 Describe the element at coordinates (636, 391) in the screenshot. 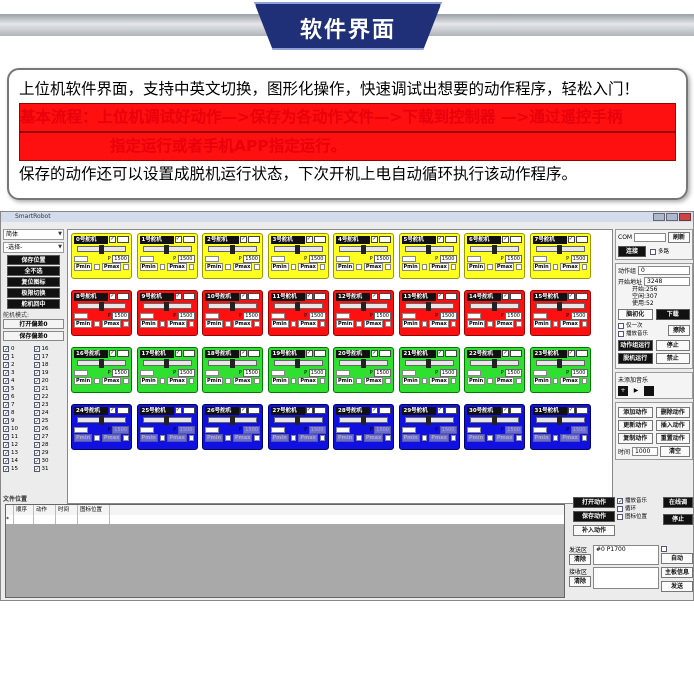

I see `play-icon: ▶` at that location.